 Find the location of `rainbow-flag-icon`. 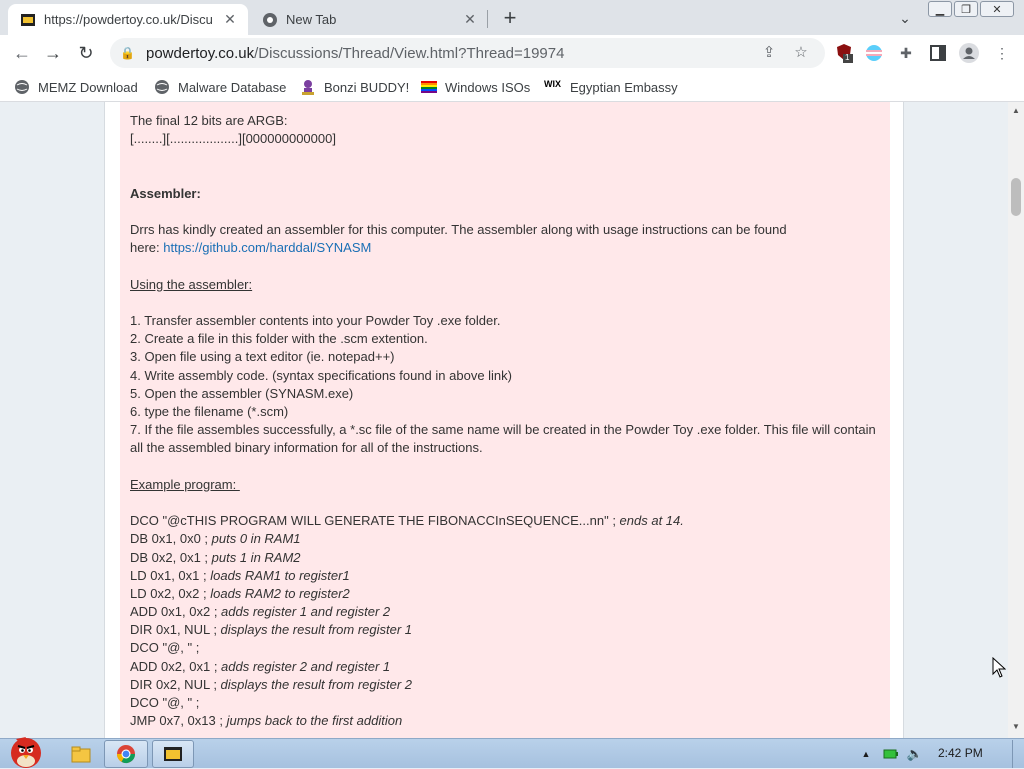

rainbow-flag-icon is located at coordinates (429, 87).